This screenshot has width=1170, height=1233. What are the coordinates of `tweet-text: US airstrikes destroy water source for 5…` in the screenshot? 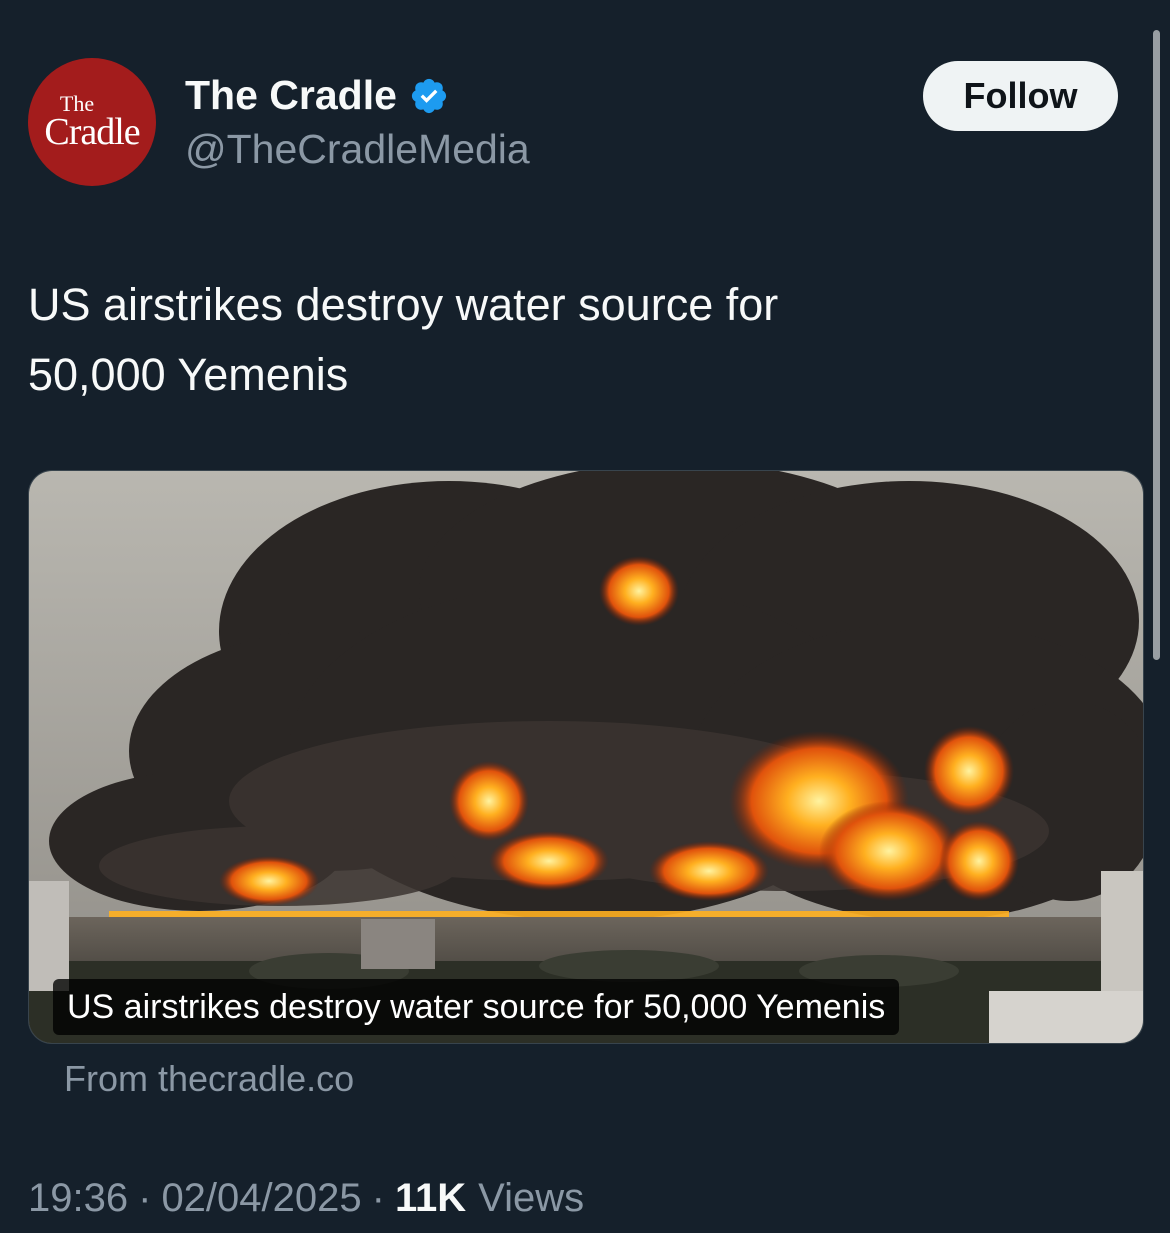 It's located at (528, 340).